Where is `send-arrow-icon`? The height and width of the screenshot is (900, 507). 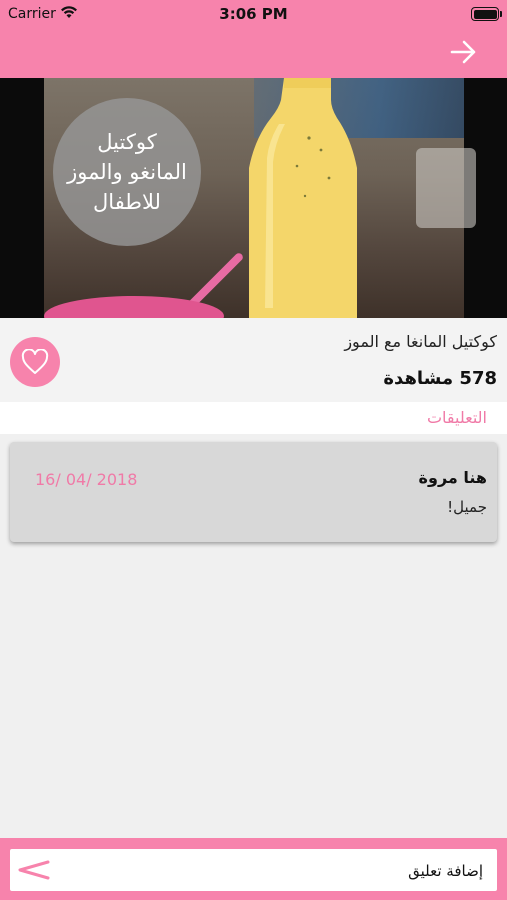 send-arrow-icon is located at coordinates (33, 870).